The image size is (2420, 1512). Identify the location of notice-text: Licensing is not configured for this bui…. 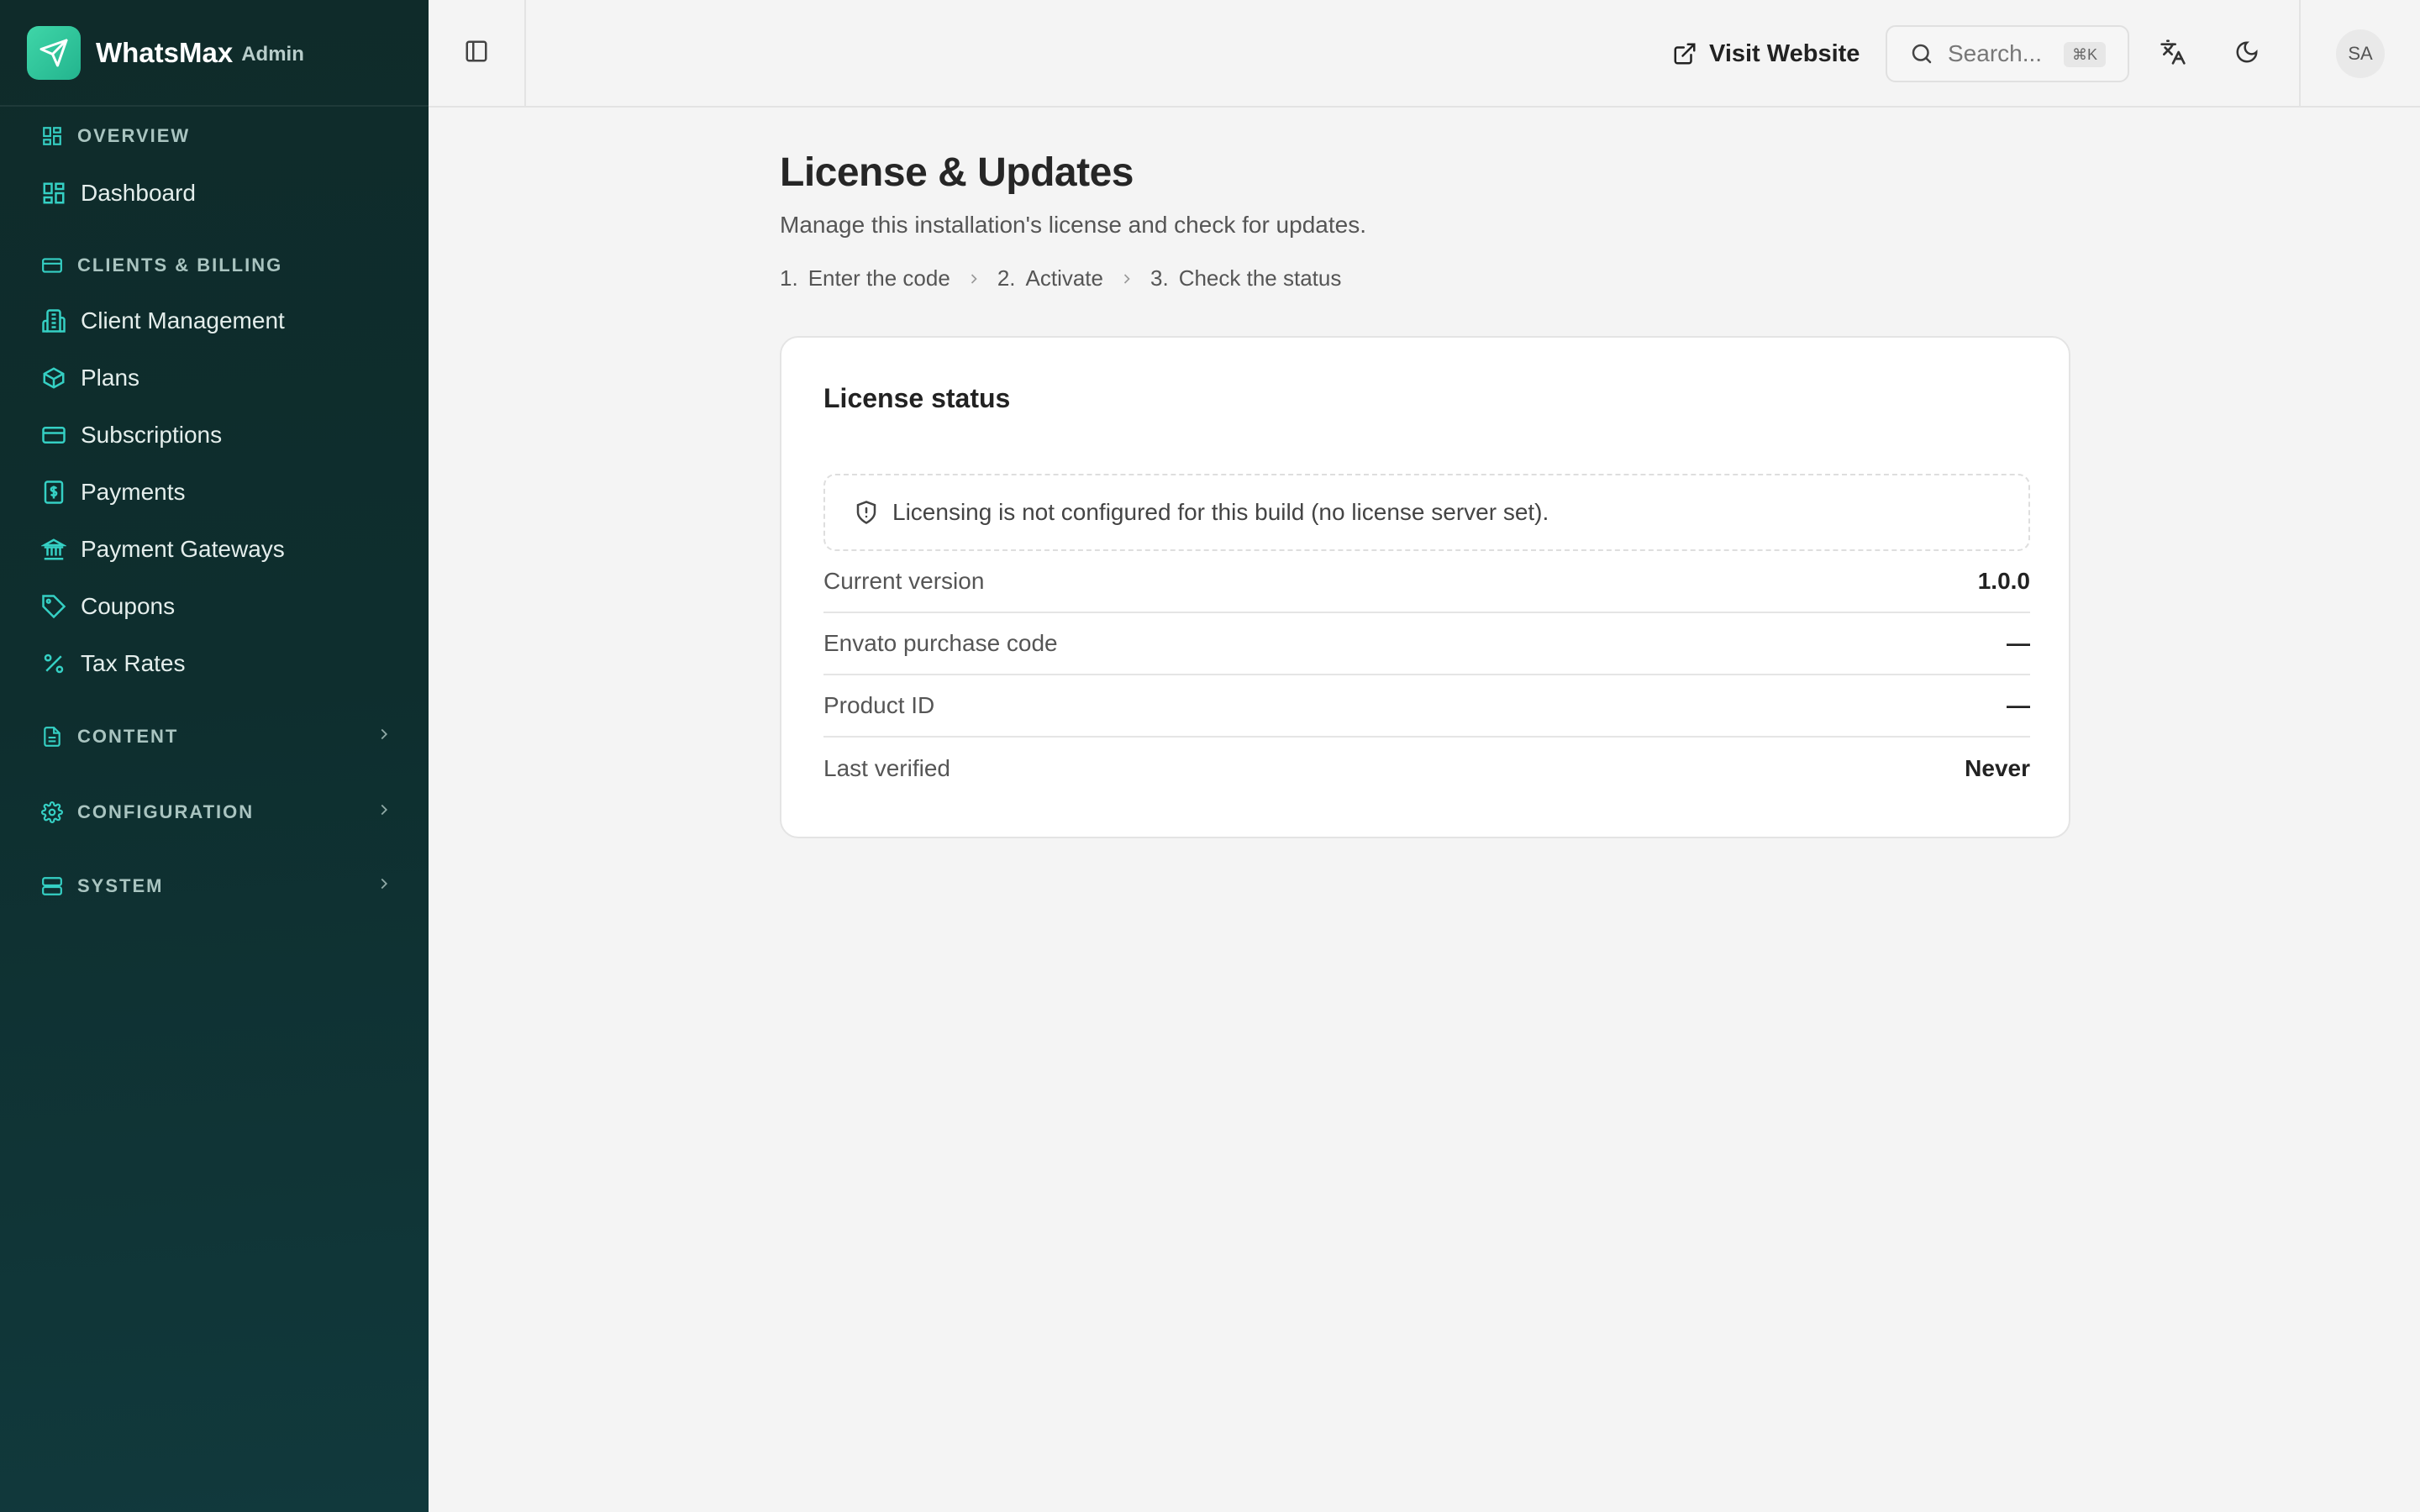
(1221, 512).